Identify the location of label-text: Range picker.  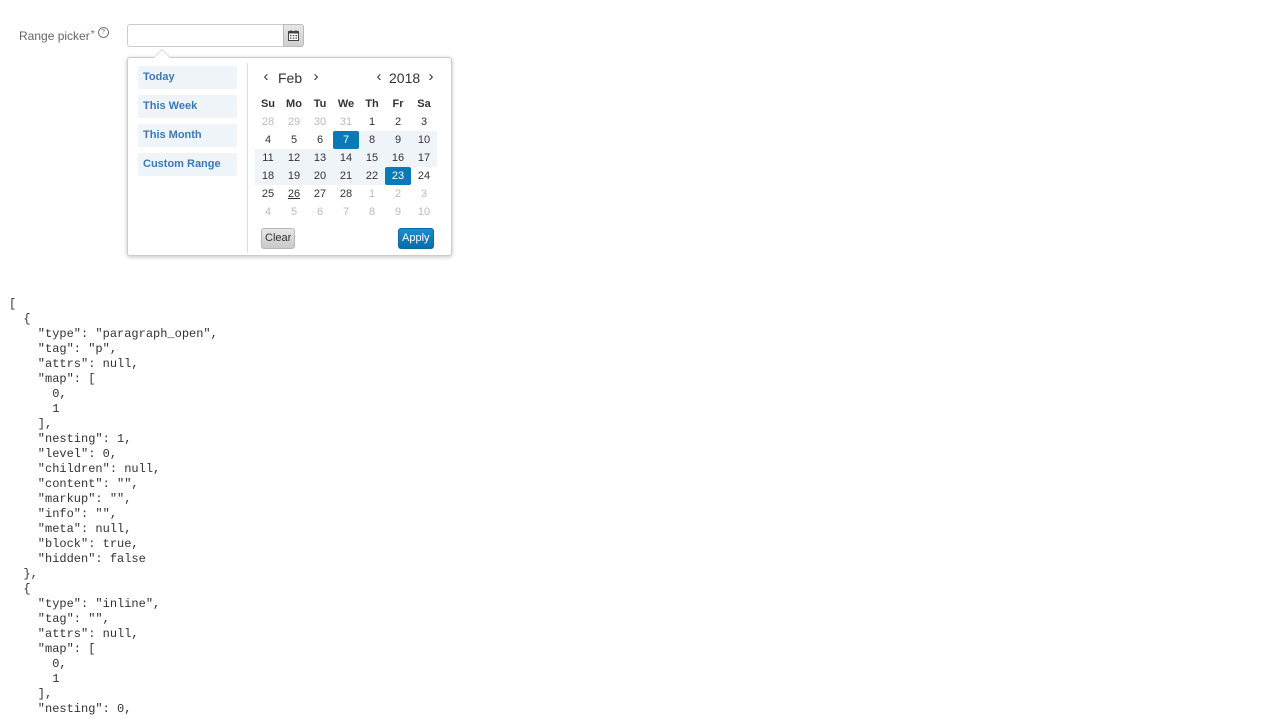
(54, 36).